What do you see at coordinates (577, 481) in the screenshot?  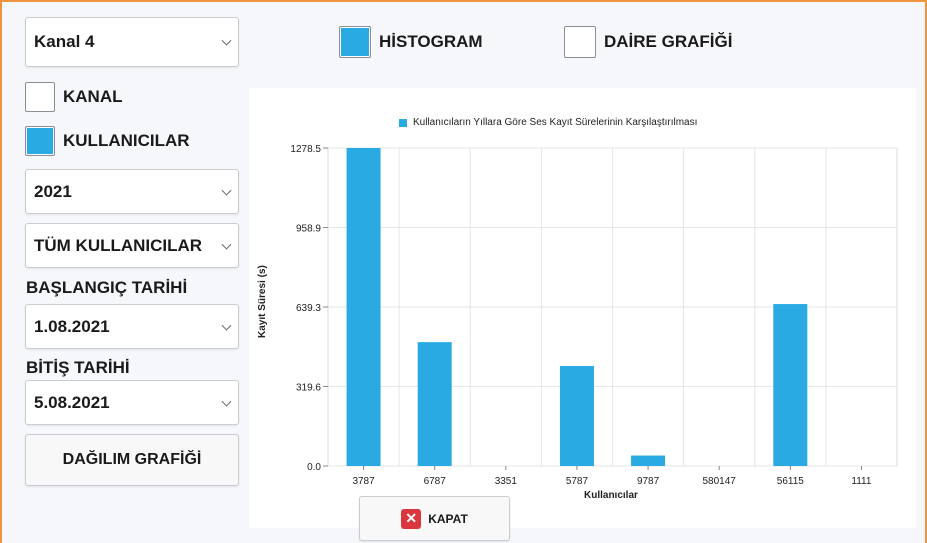 I see `x-tick-label: 5787` at bounding box center [577, 481].